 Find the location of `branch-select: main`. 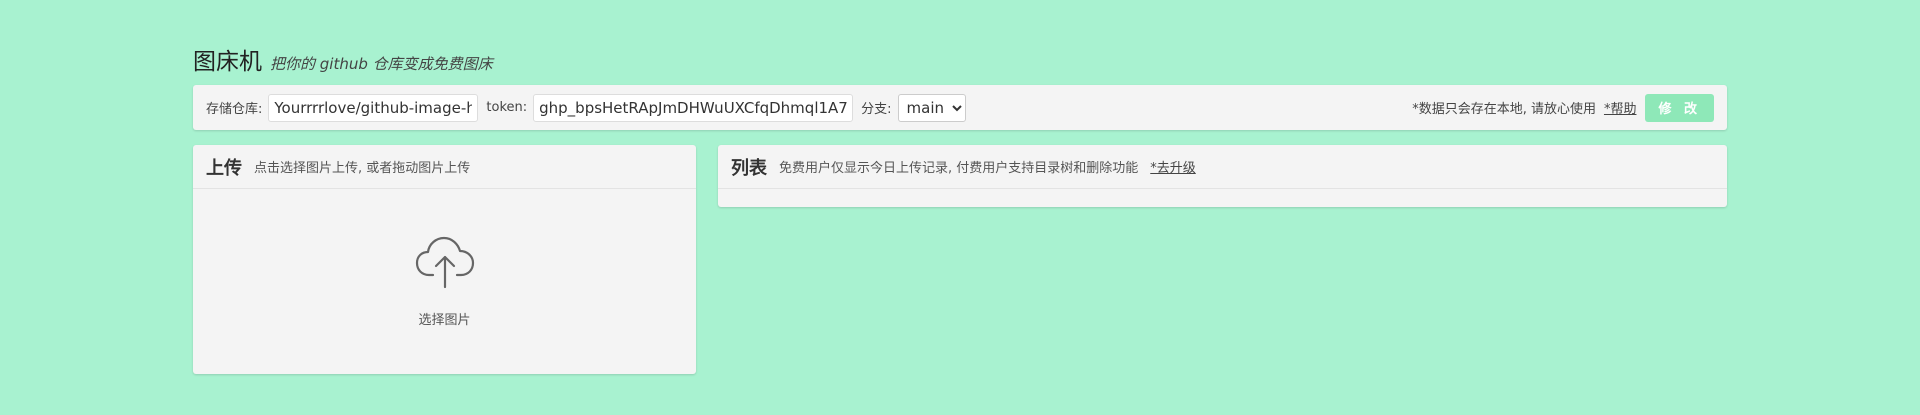

branch-select: main is located at coordinates (931, 107).